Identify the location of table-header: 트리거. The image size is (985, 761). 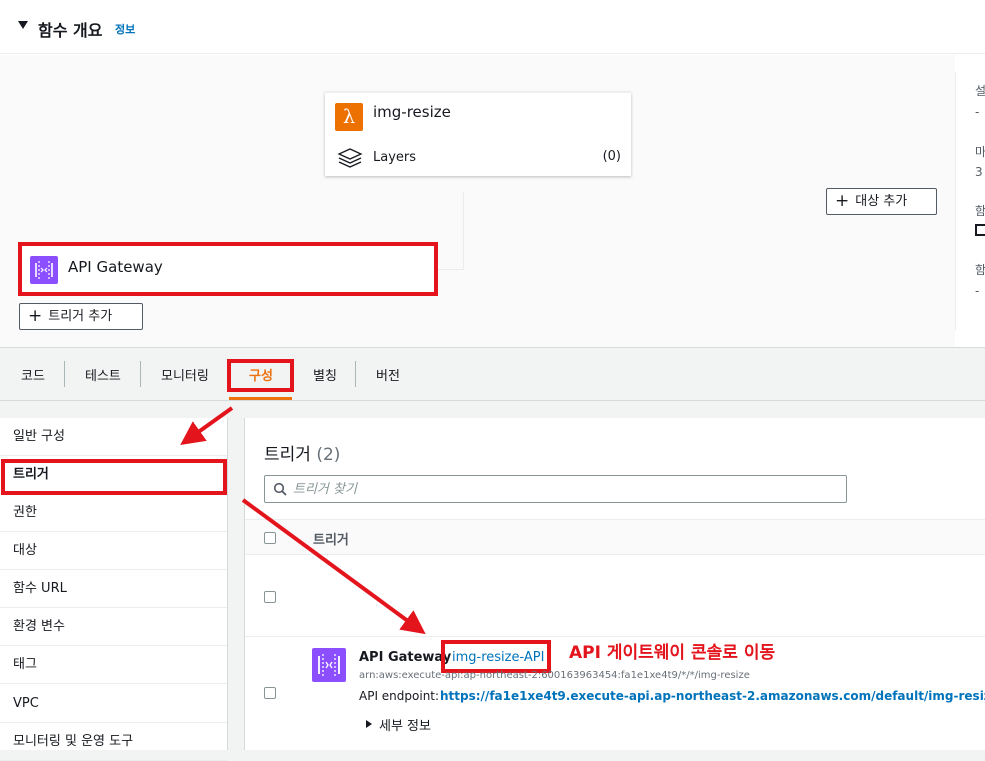
(615, 537).